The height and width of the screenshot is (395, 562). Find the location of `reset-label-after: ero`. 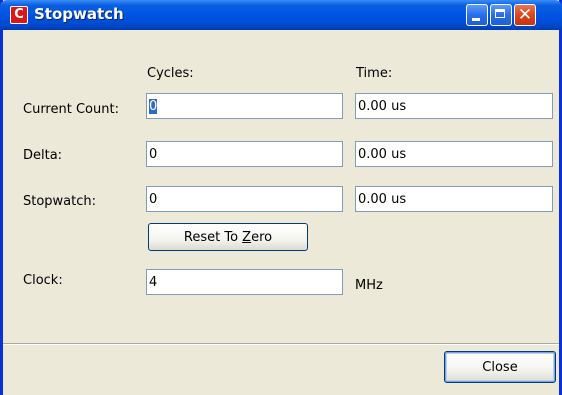

reset-label-after: ero is located at coordinates (262, 237).